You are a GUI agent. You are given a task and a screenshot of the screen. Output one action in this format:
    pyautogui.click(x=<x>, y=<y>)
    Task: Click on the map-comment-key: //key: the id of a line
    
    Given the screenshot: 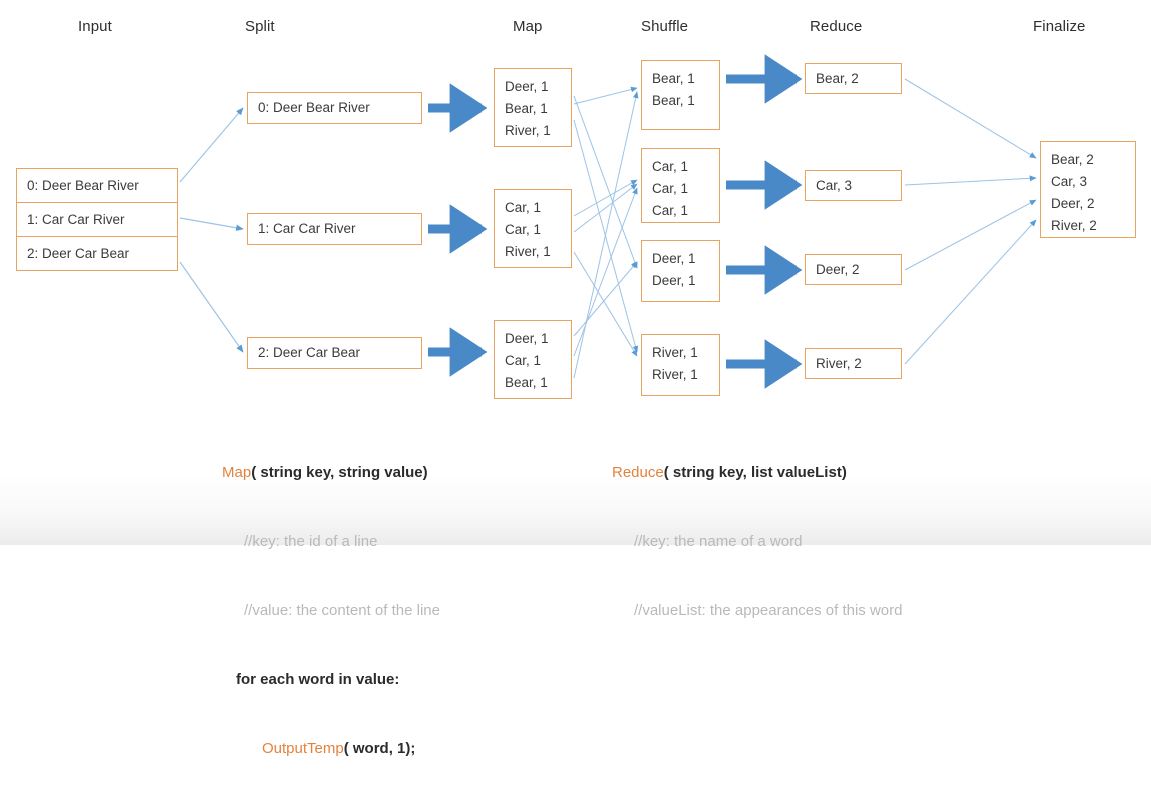 What is the action you would take?
    pyautogui.click(x=331, y=541)
    